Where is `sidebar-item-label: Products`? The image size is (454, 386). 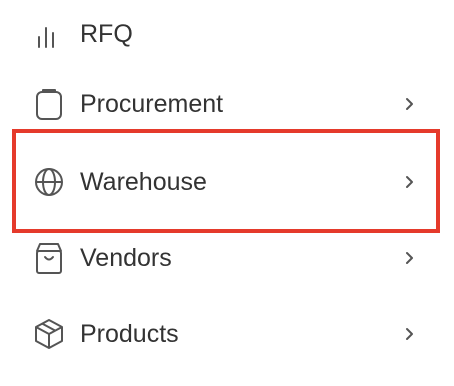
sidebar-item-label: Products is located at coordinates (129, 334).